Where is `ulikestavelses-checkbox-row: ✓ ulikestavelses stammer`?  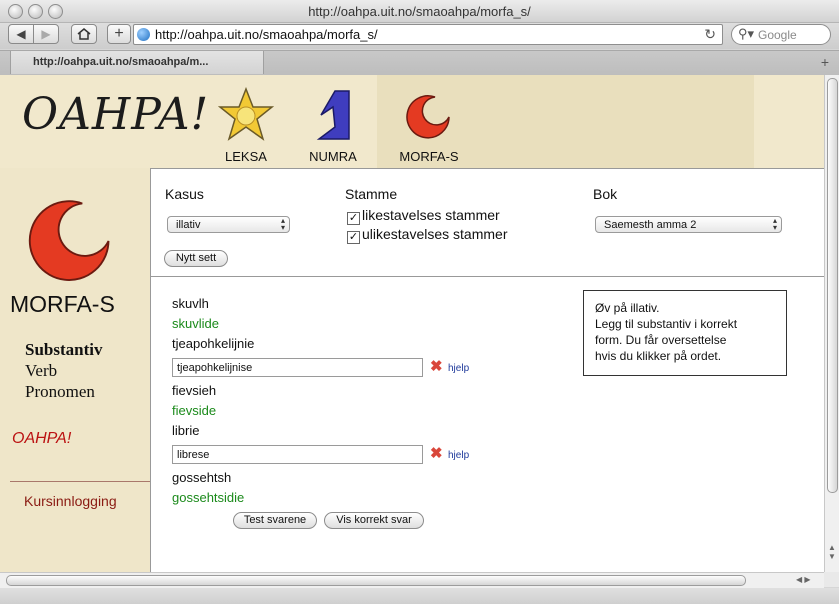
ulikestavelses-checkbox-row: ✓ ulikestavelses stammer is located at coordinates (427, 235).